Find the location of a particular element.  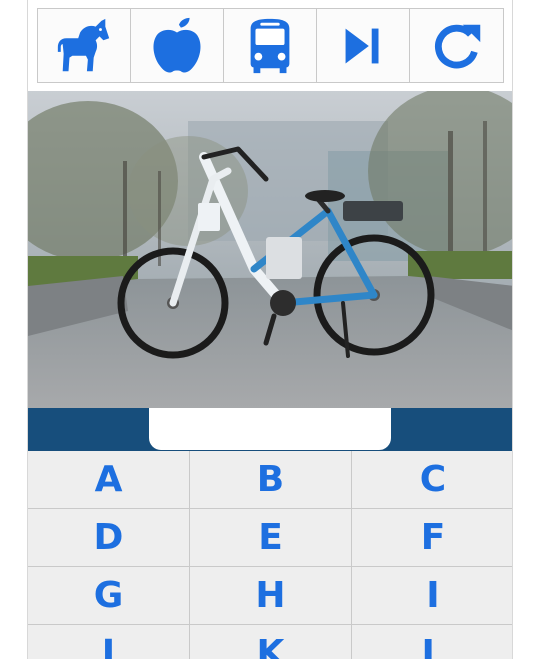

bus-button is located at coordinates (270, 45).